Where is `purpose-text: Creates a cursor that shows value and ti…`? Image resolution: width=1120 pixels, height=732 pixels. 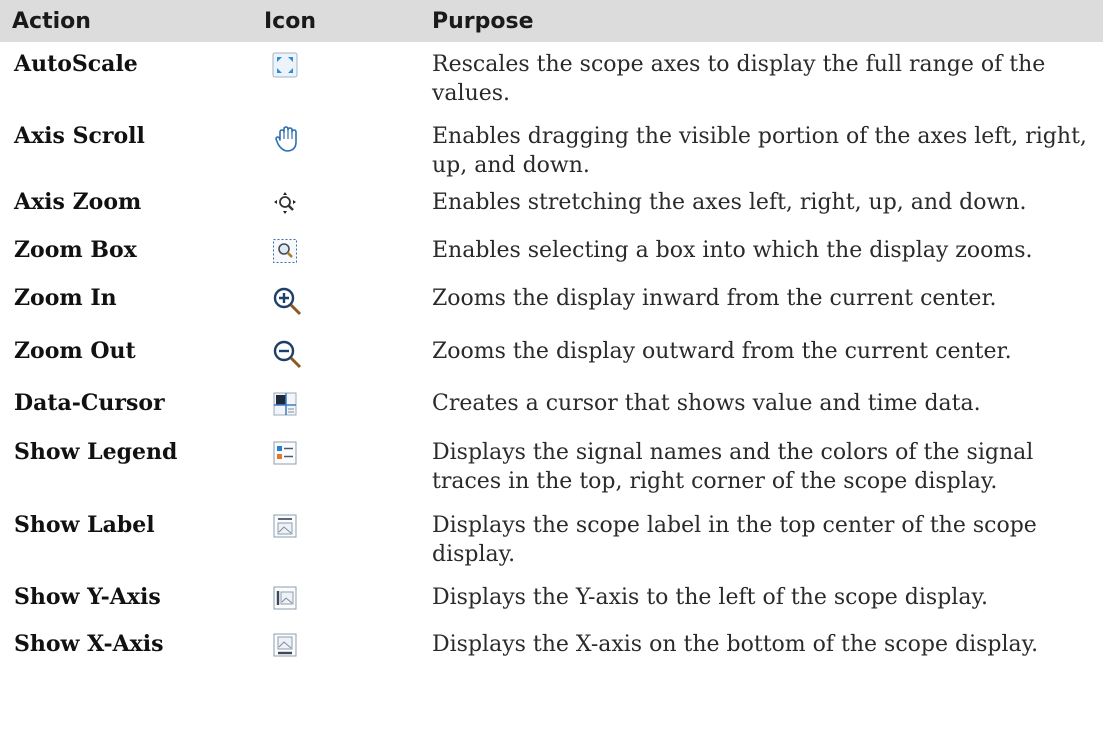
purpose-text: Creates a cursor that shows value and ti… is located at coordinates (706, 403).